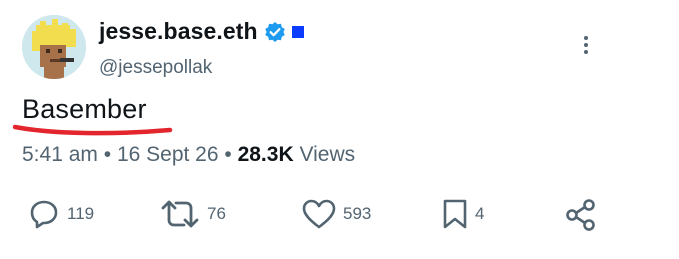  What do you see at coordinates (216, 213) in the screenshot?
I see `retweet-count: 76` at bounding box center [216, 213].